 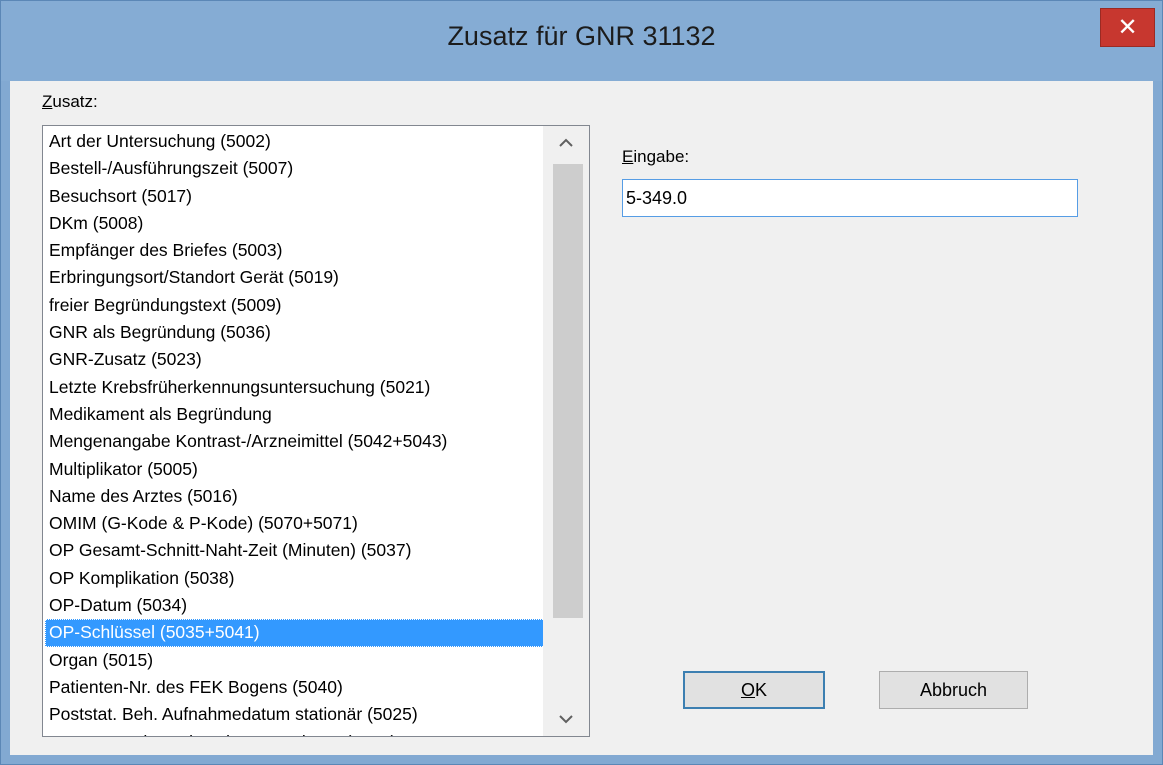 I want to click on list-item: GNR als Begründung (5036), so click(x=295, y=332).